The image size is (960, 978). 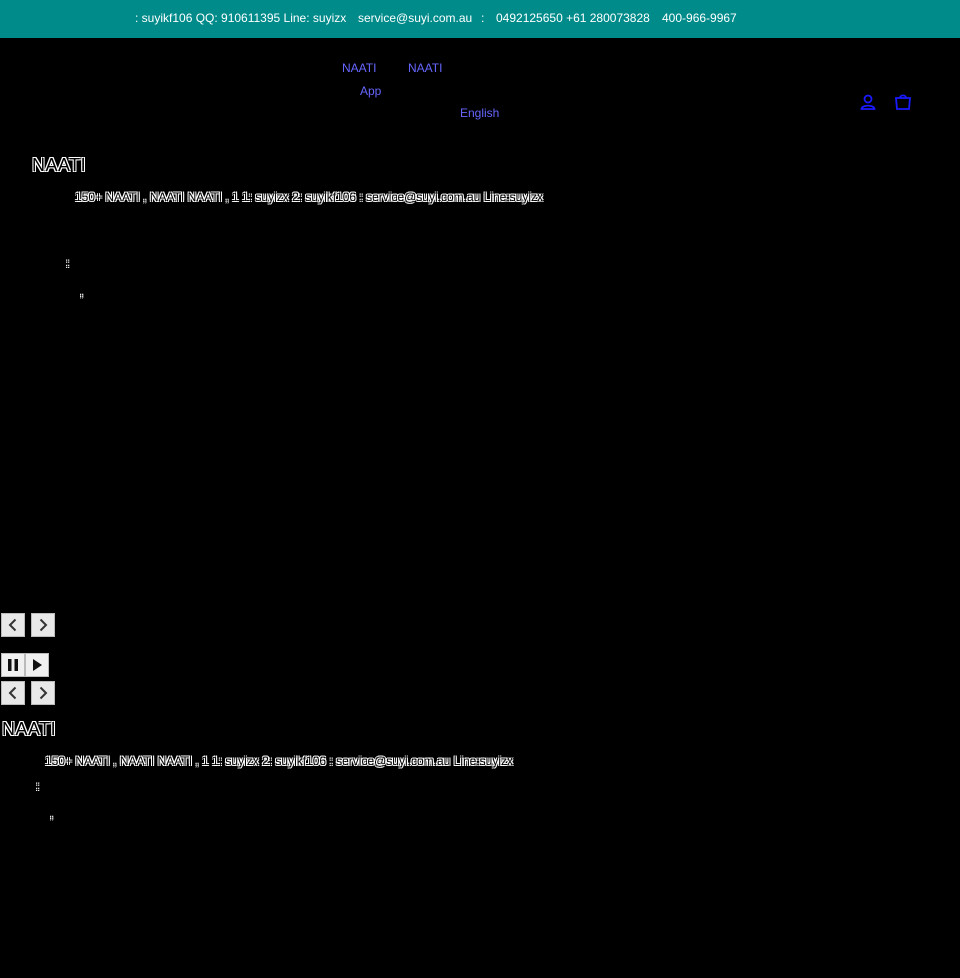 What do you see at coordinates (903, 102) in the screenshot?
I see `cart-icon` at bounding box center [903, 102].